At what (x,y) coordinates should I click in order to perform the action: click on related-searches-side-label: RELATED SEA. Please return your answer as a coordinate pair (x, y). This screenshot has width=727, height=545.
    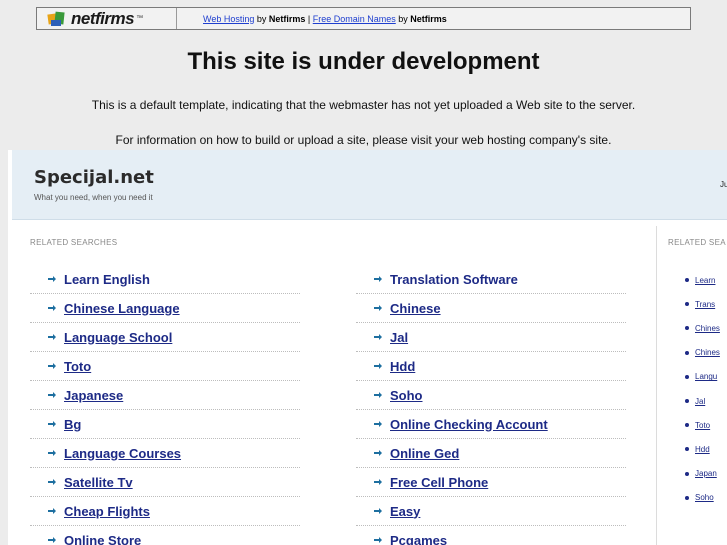
    Looking at the image, I should click on (697, 242).